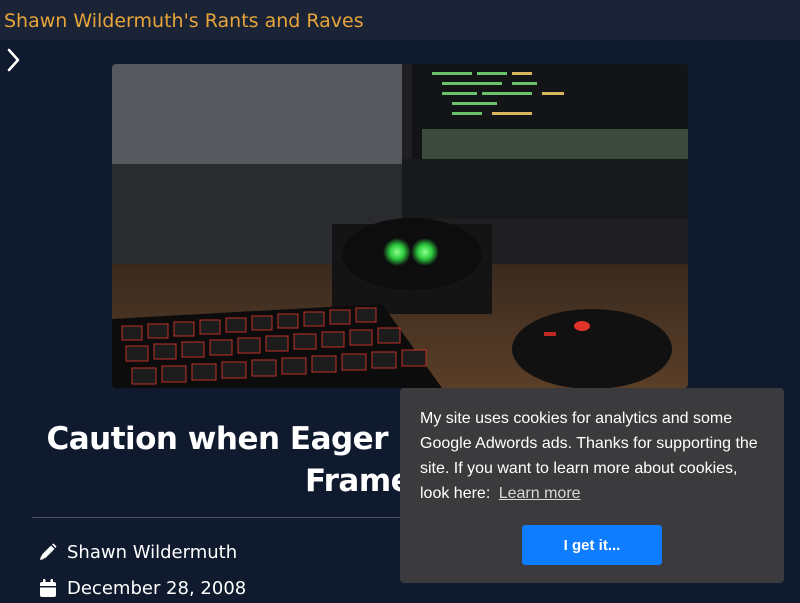  Describe the element at coordinates (540, 493) in the screenshot. I see `learn-more-link: Learn more` at that location.